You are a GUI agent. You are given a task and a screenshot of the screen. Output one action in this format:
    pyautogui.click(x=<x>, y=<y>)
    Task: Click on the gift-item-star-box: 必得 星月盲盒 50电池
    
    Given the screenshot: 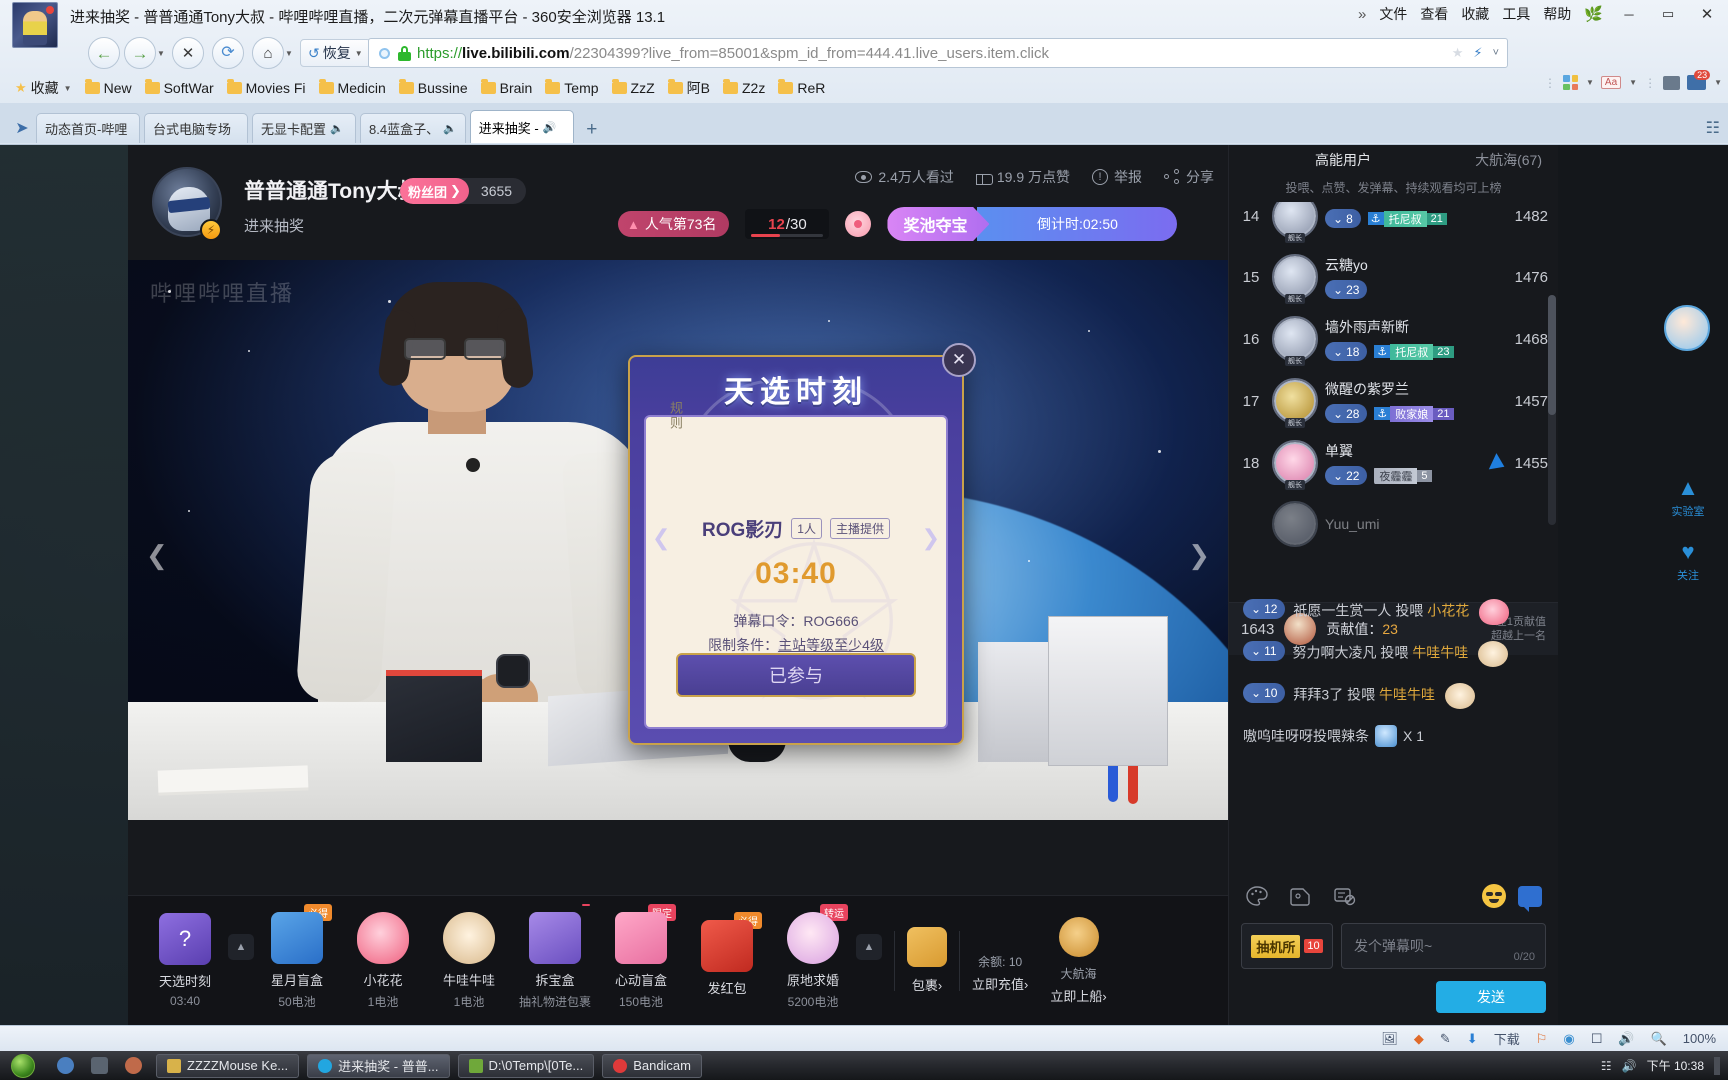 What is the action you would take?
    pyautogui.click(x=297, y=956)
    